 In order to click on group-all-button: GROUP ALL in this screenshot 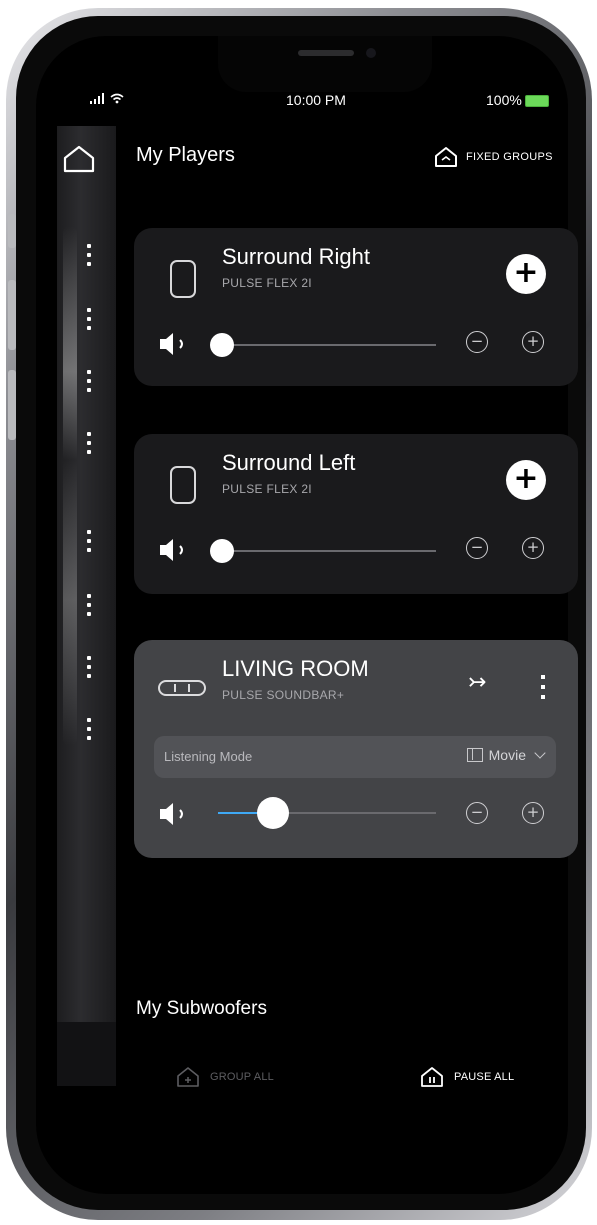, I will do `click(225, 1077)`.